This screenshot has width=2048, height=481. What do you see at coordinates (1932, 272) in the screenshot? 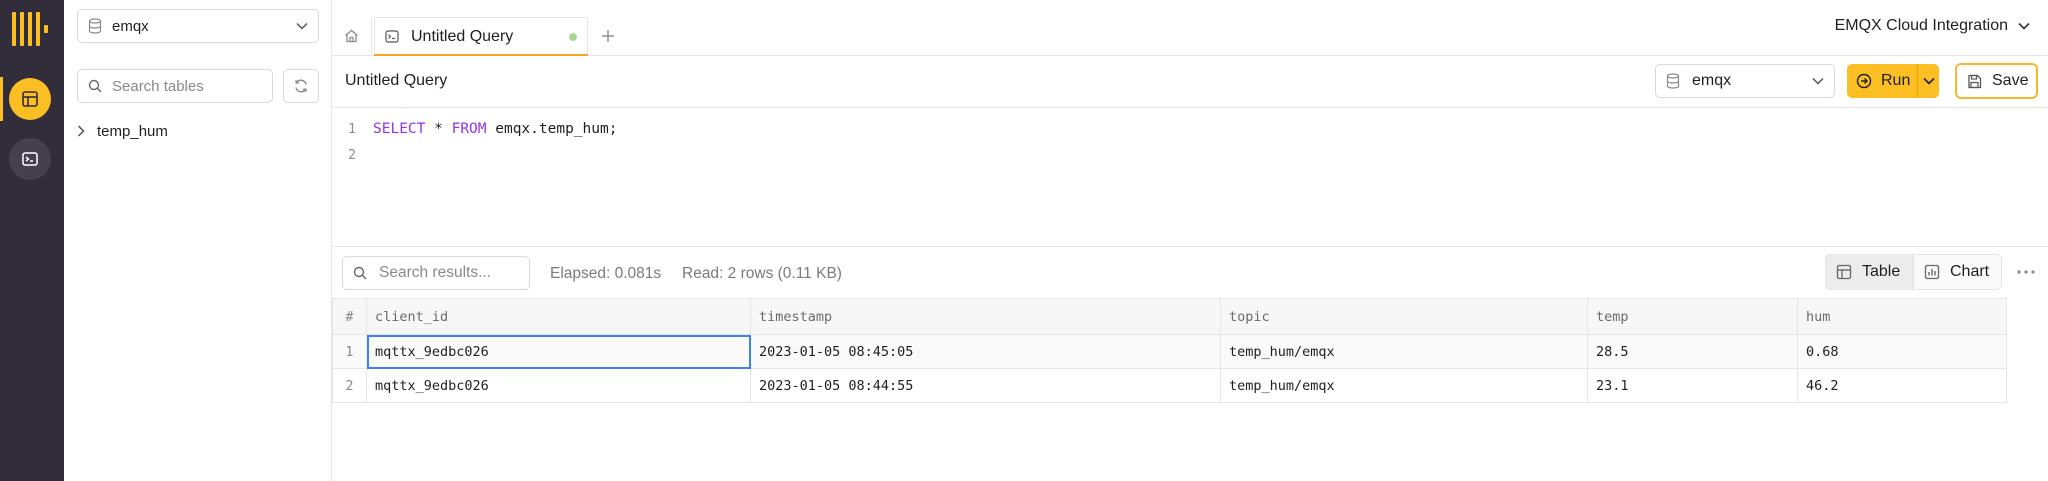
I see `chart-icon` at bounding box center [1932, 272].